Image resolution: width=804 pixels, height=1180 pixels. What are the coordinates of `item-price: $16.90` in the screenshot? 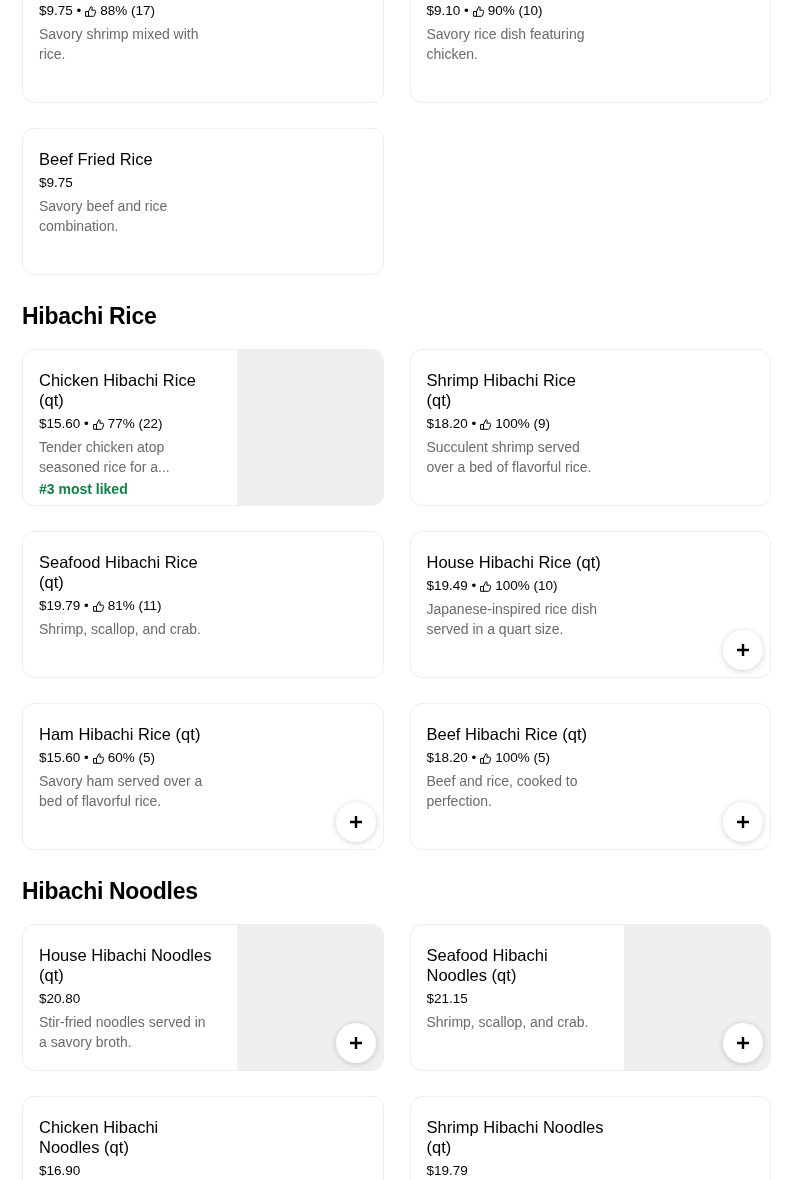 It's located at (60, 1171).